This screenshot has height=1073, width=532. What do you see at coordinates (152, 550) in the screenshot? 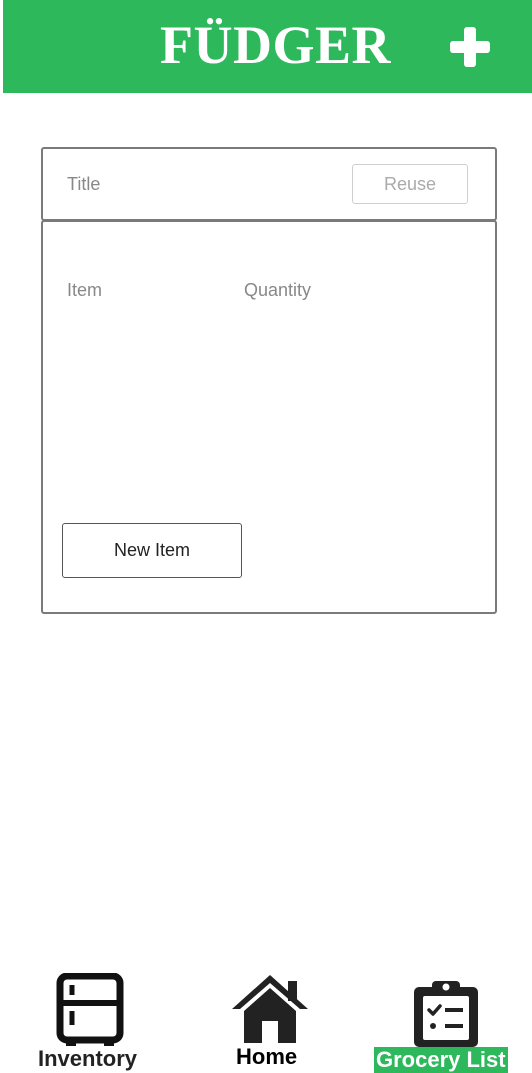
I see `new-item-button: New Item` at bounding box center [152, 550].